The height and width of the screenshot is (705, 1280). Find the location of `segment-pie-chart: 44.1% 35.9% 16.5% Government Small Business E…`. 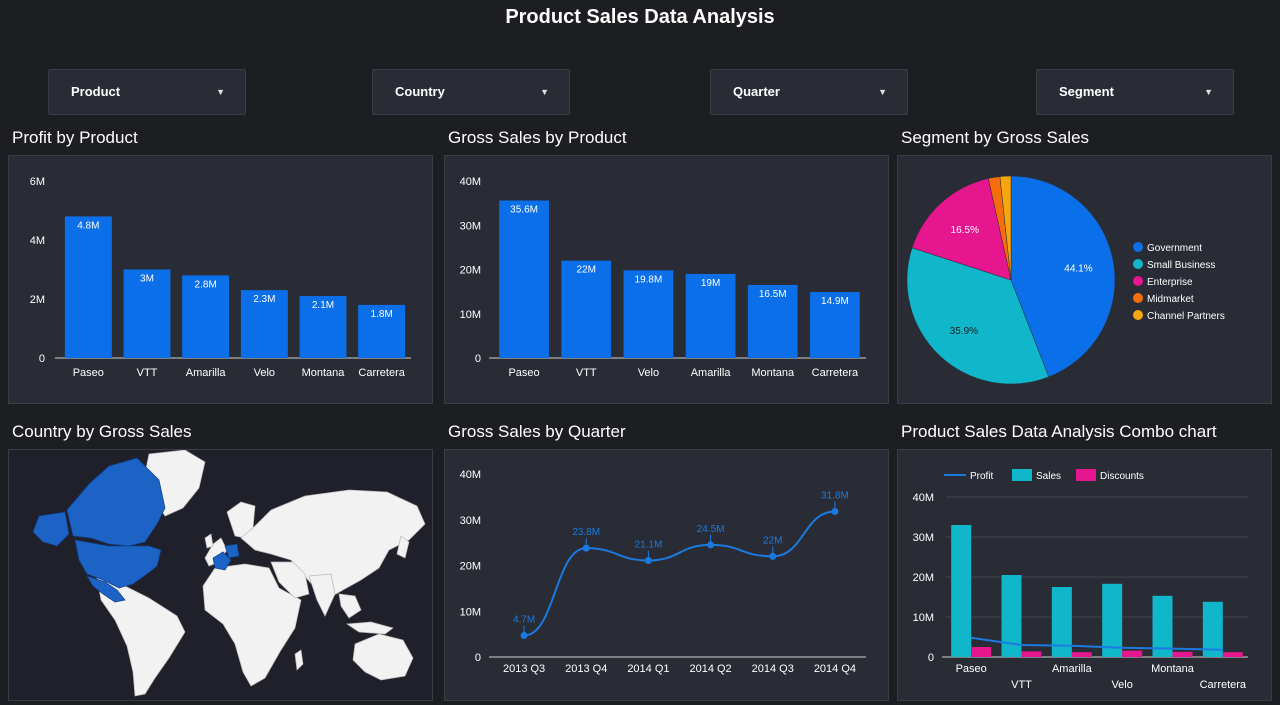

segment-pie-chart: 44.1% 35.9% 16.5% Government Small Business E… is located at coordinates (1084, 279).